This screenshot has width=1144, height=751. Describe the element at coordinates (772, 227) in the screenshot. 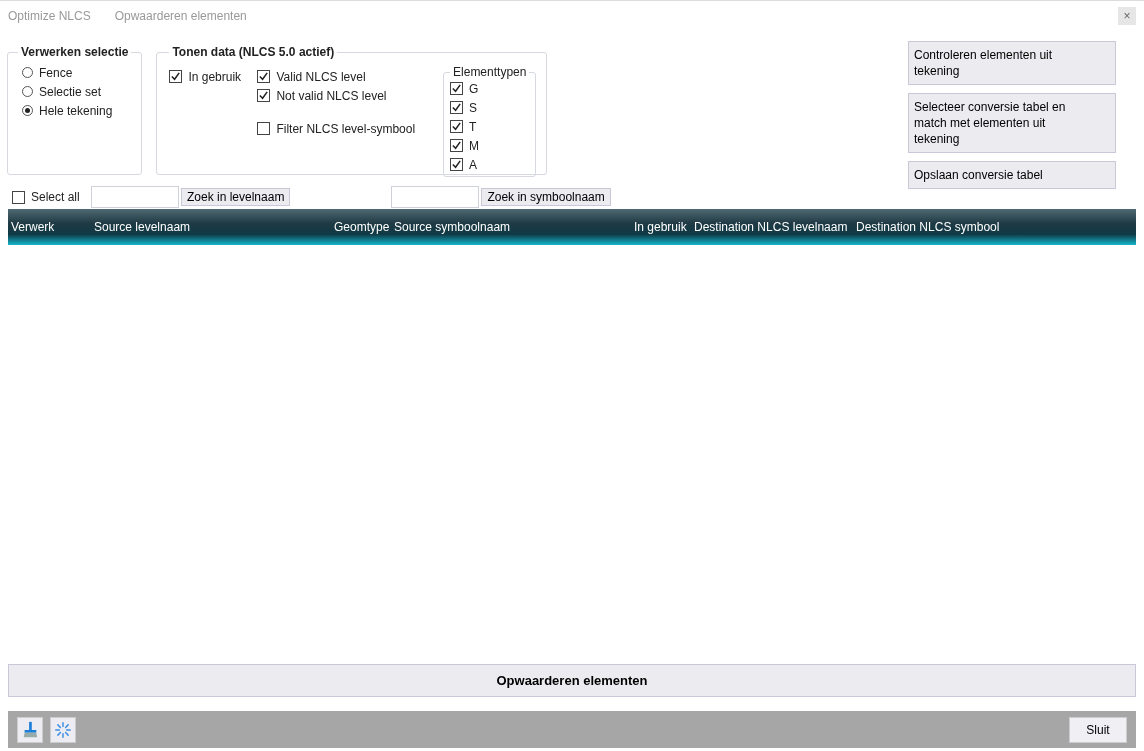

I see `column-header: Destination NLCS levelnaam` at that location.